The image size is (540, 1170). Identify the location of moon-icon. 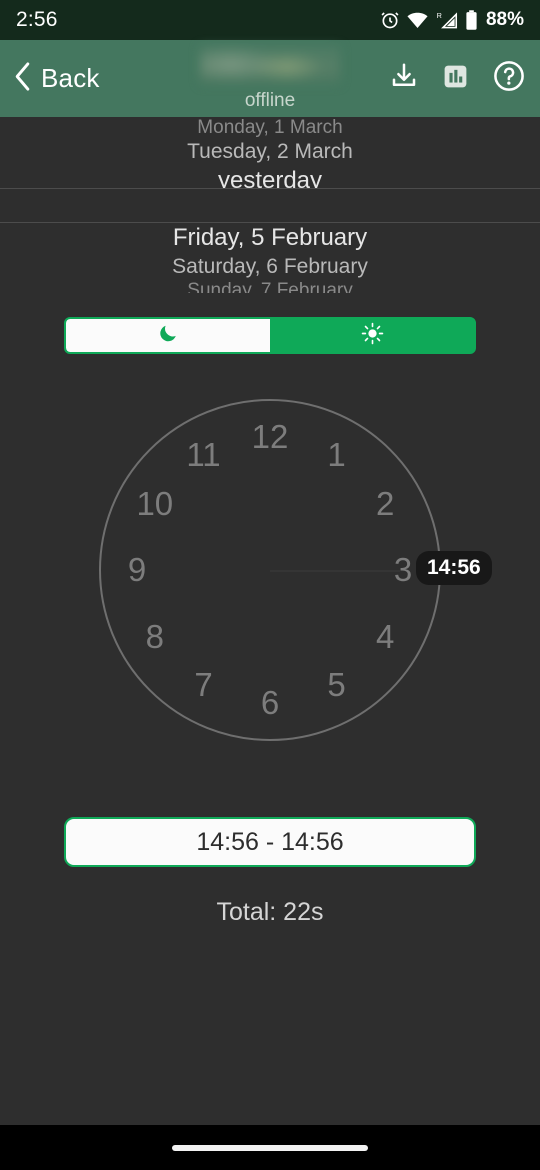
(168, 335).